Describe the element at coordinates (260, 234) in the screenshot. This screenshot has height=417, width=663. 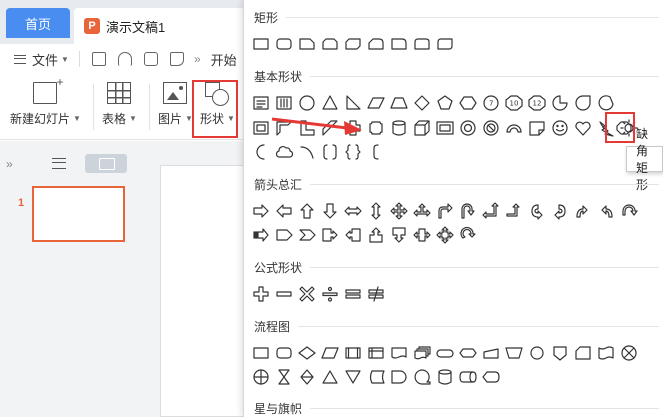
I see `shape-striped-right-arrow` at that location.